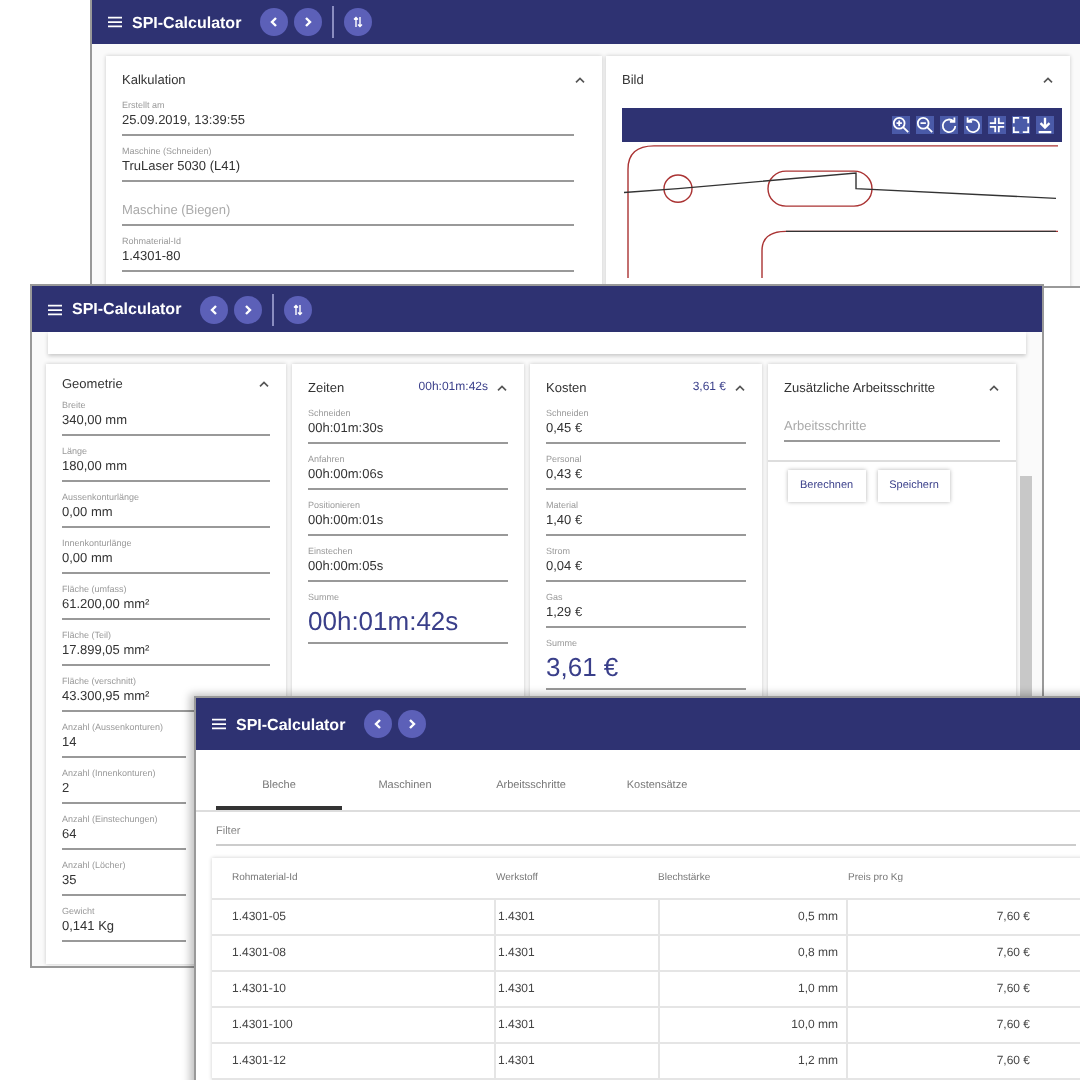 This screenshot has height=1080, width=1080. Describe the element at coordinates (1026, 586) in the screenshot. I see `scrollbar-thumb` at that location.